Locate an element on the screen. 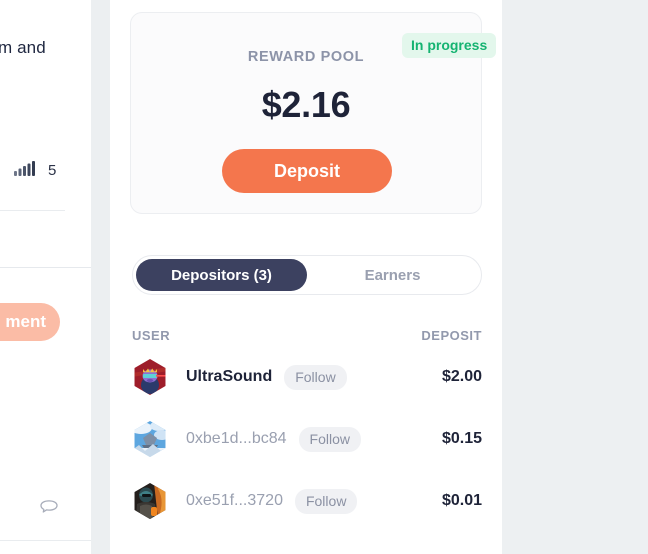 The height and width of the screenshot is (554, 648). reward-pool-amount: $2.16 is located at coordinates (306, 104).